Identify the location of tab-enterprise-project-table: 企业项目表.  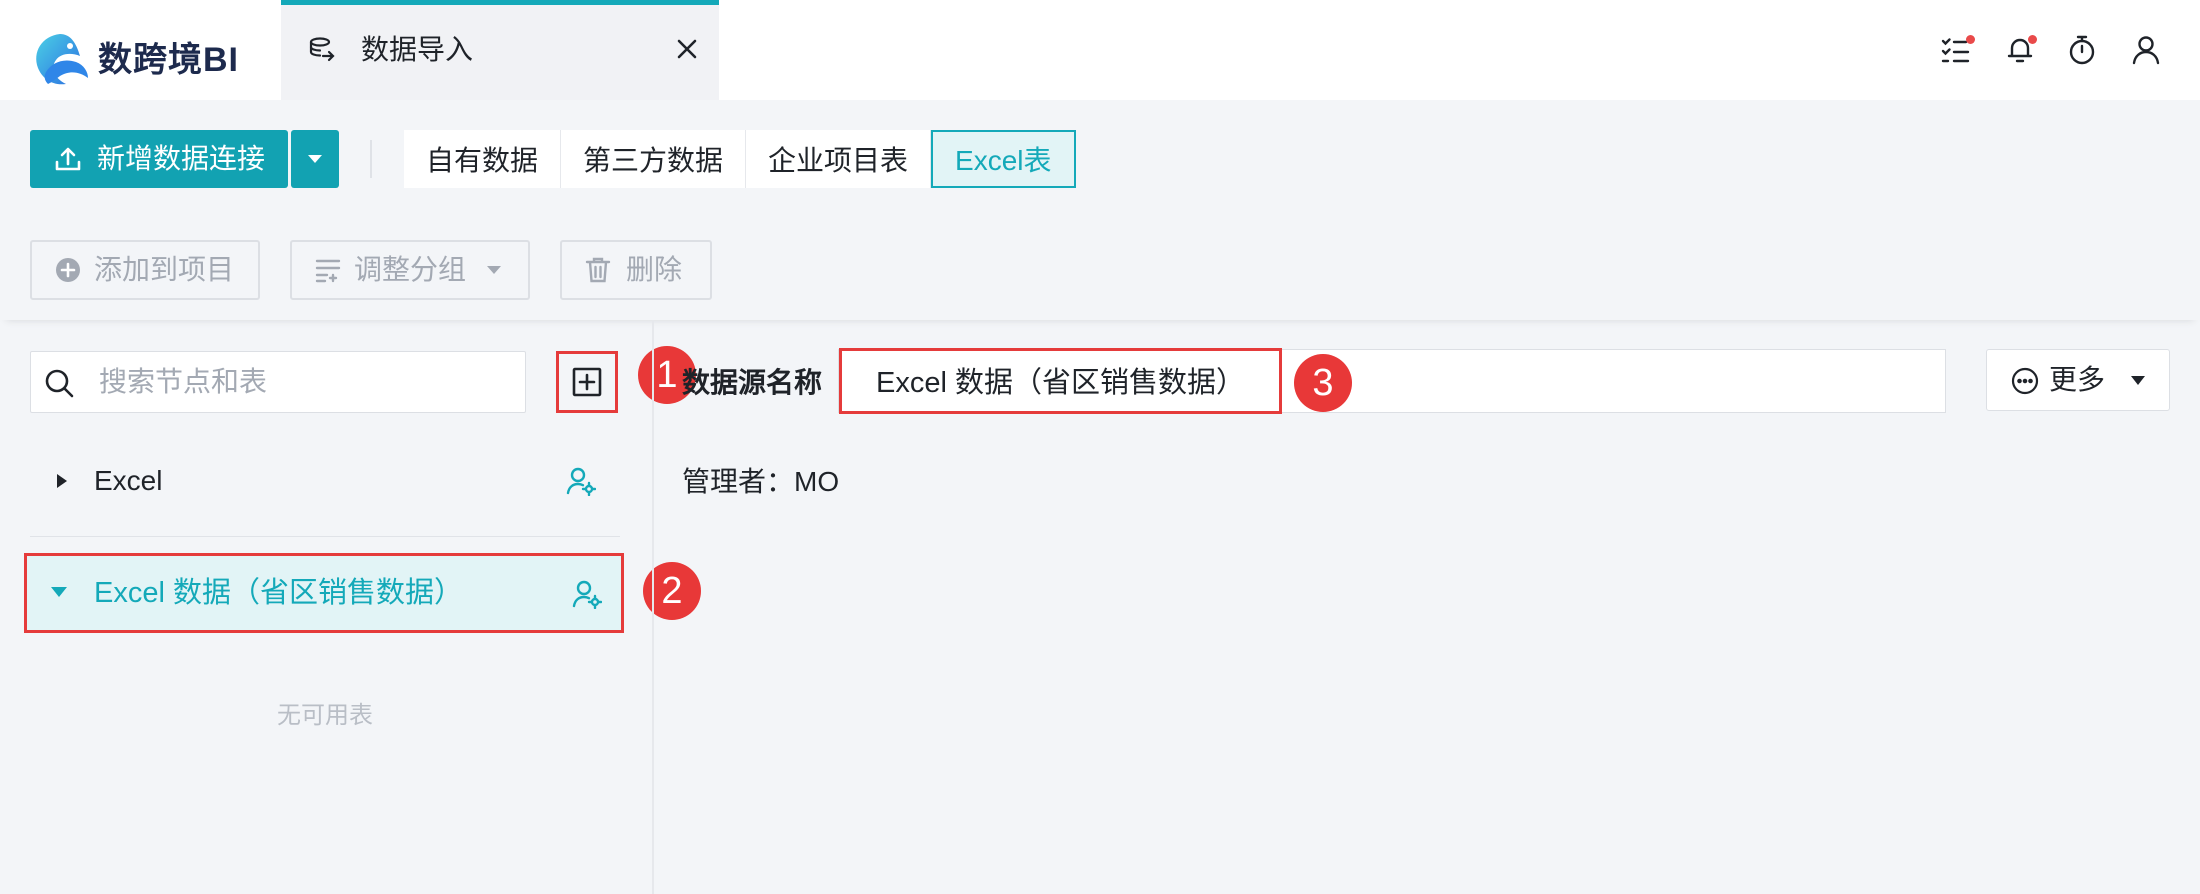
(839, 159).